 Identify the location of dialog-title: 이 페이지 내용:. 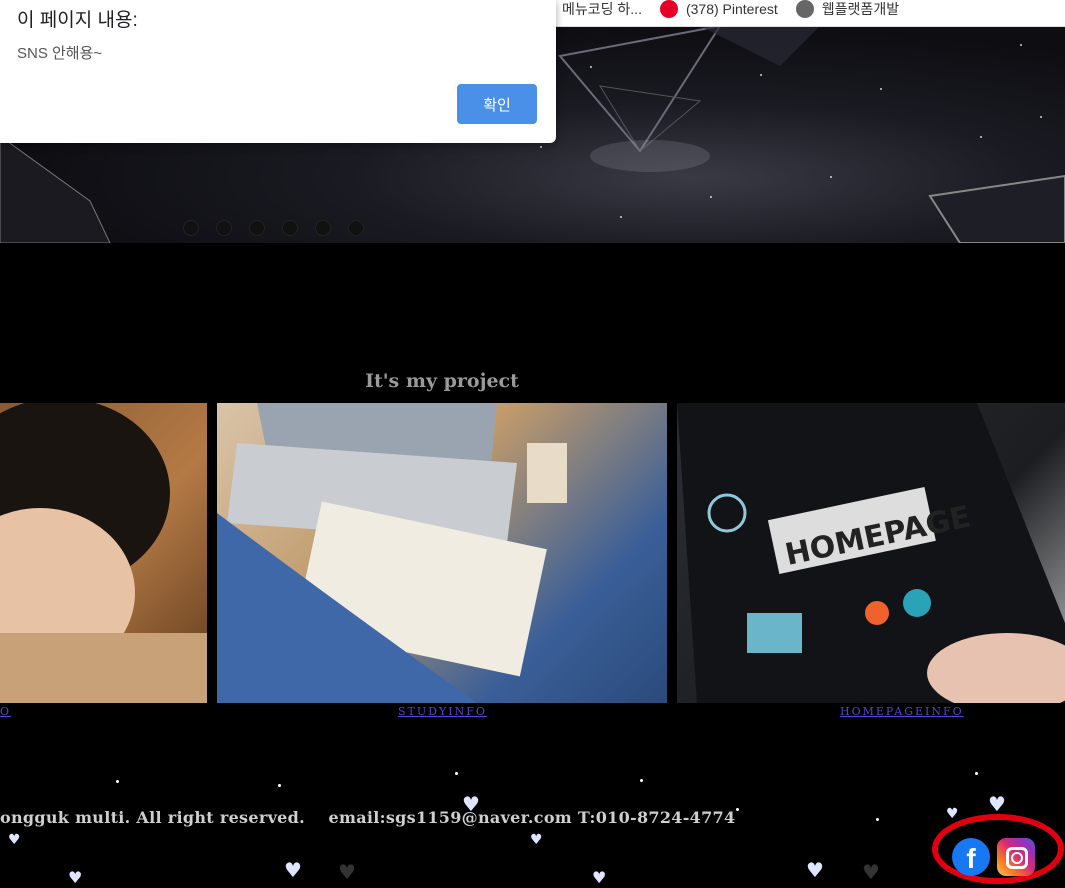
(77, 20).